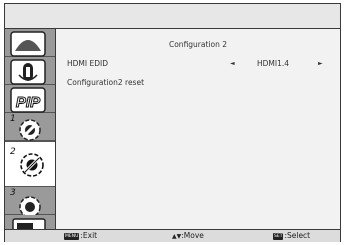 Image resolution: width=345 pixels, height=245 pixels. I want to click on up-down-arrows-icon: ▲▼, so click(177, 236).